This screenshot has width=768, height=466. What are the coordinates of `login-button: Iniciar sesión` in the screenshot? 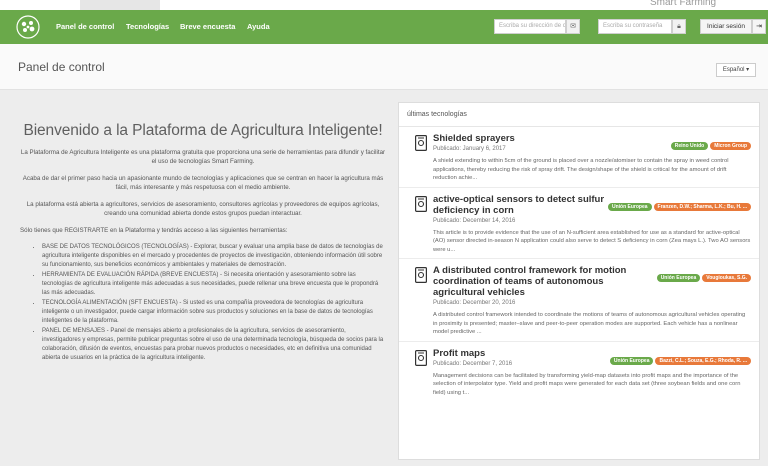 It's located at (726, 26).